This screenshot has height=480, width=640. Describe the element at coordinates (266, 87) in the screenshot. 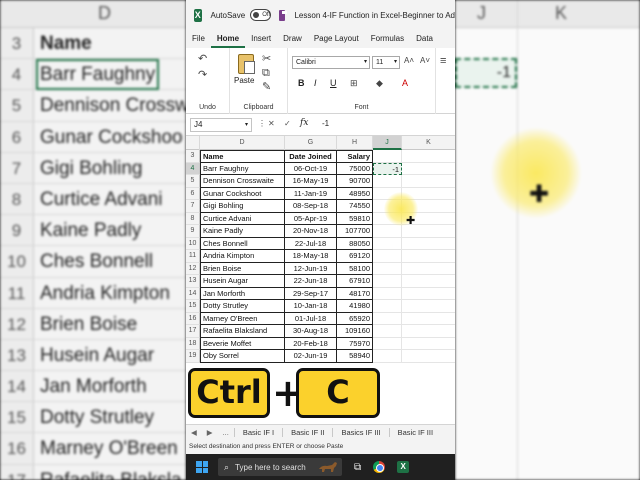

I see `format-painter-icon: ✎` at that location.